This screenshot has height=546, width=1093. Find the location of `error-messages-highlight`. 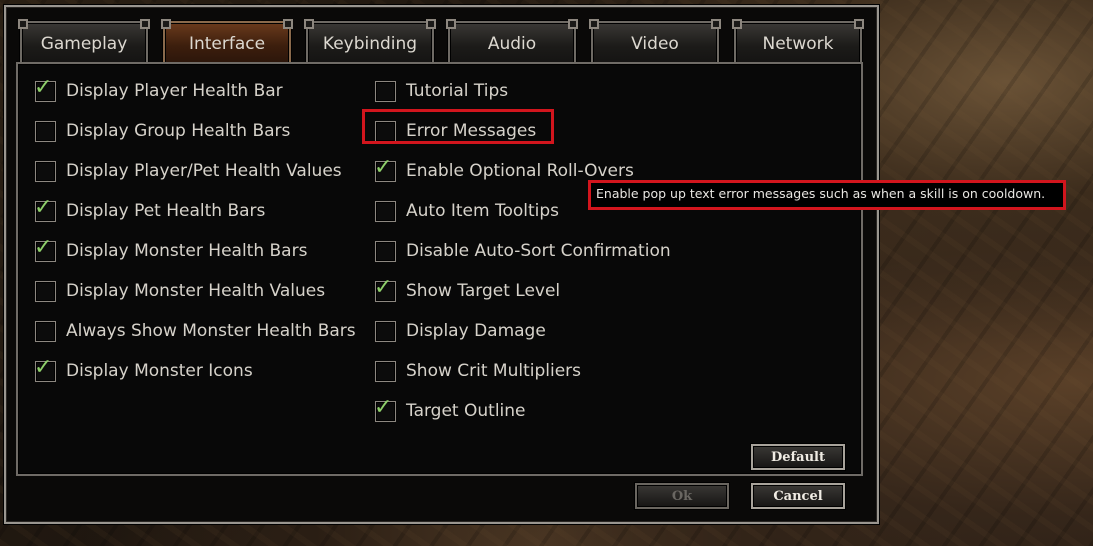

error-messages-highlight is located at coordinates (458, 126).